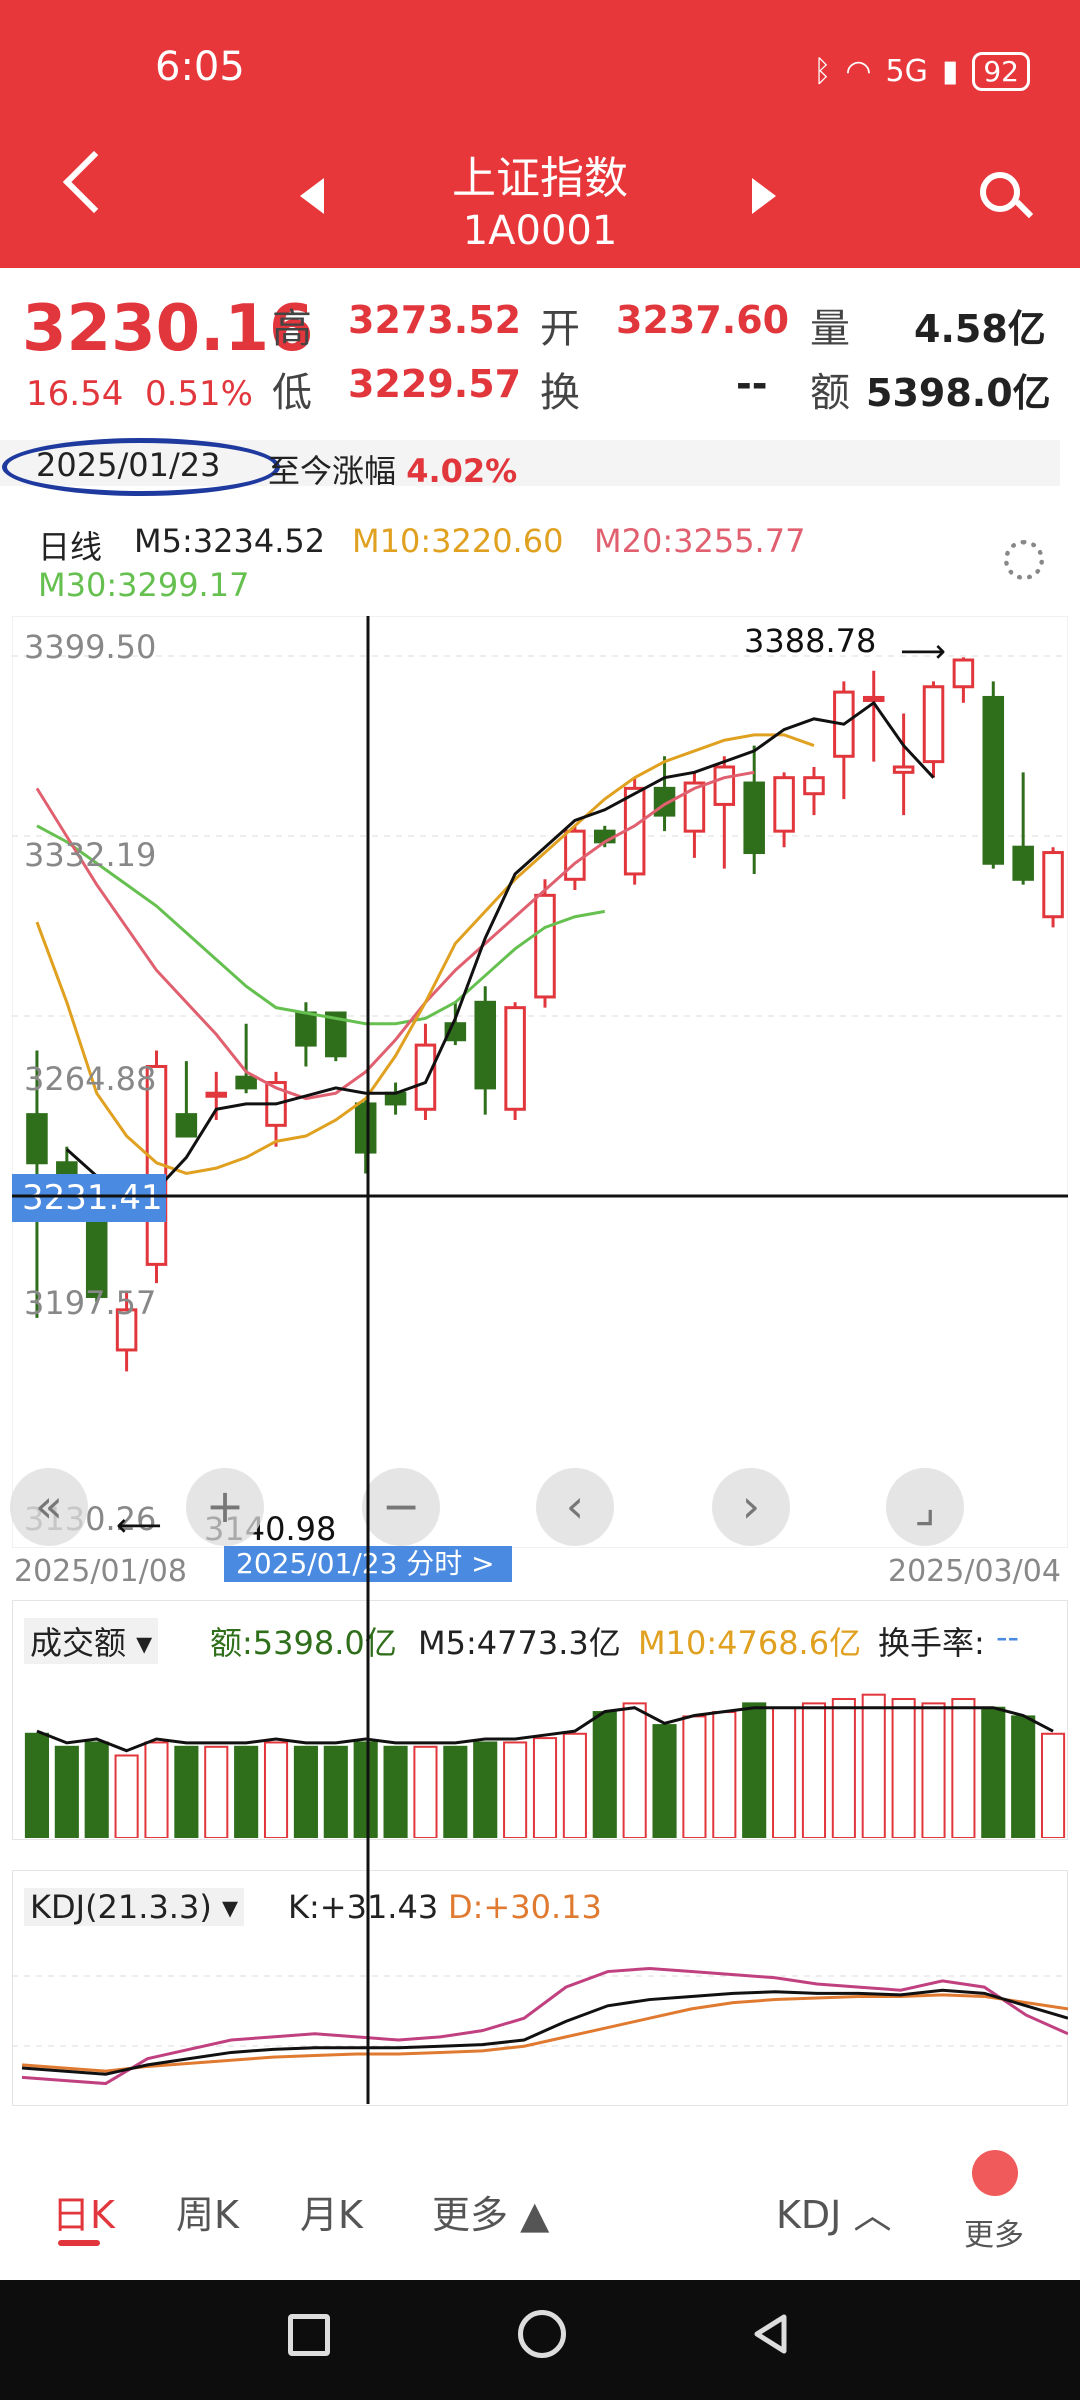  Describe the element at coordinates (144, 585) in the screenshot. I see `ma30-value: M30:3299.17` at that location.